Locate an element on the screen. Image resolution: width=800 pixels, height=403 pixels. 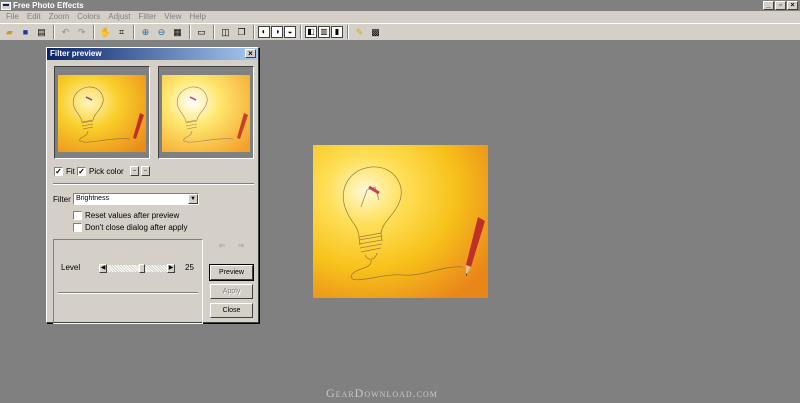
history-back-icon: ⇐ is located at coordinates (222, 245).